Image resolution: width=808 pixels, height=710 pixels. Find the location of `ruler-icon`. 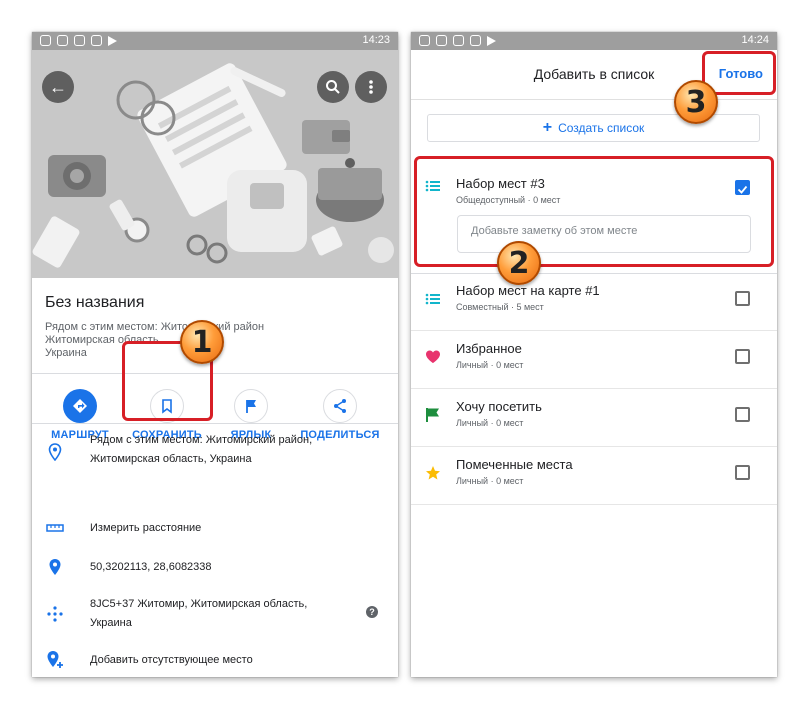

ruler-icon is located at coordinates (55, 528).